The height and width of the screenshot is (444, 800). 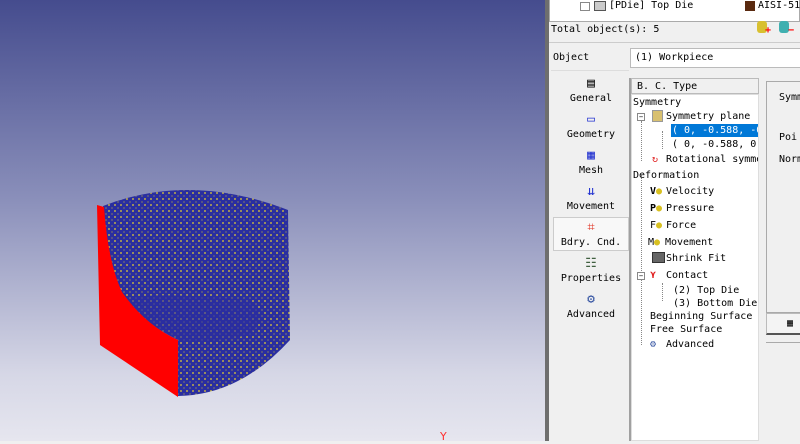 What do you see at coordinates (591, 263) in the screenshot?
I see `properties-icon: ☷` at bounding box center [591, 263].